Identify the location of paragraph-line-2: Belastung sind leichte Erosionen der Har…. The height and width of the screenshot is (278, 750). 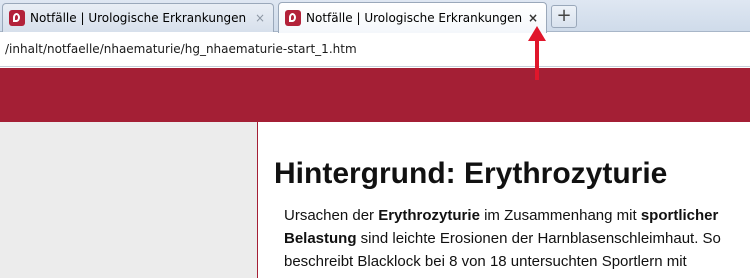
(502, 238).